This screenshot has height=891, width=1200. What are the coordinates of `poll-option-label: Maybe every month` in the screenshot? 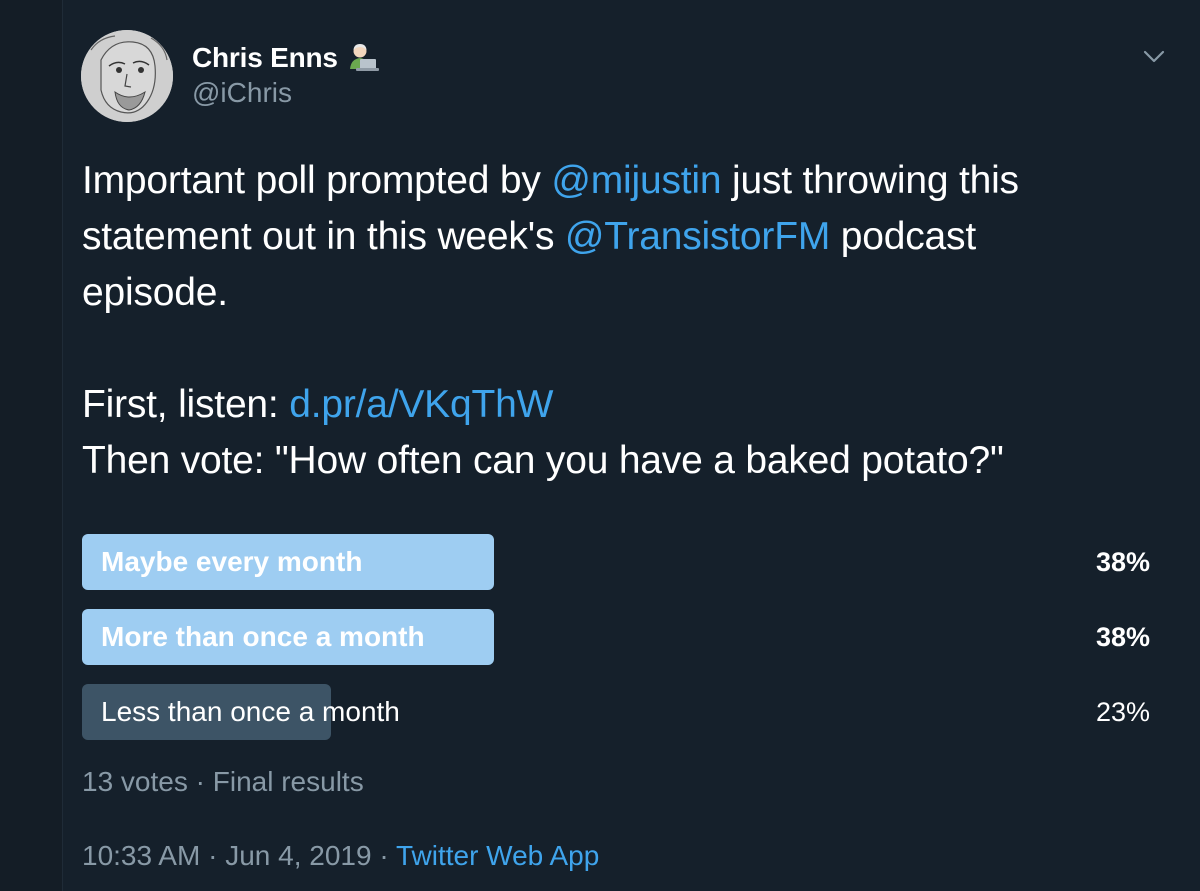 It's located at (232, 561).